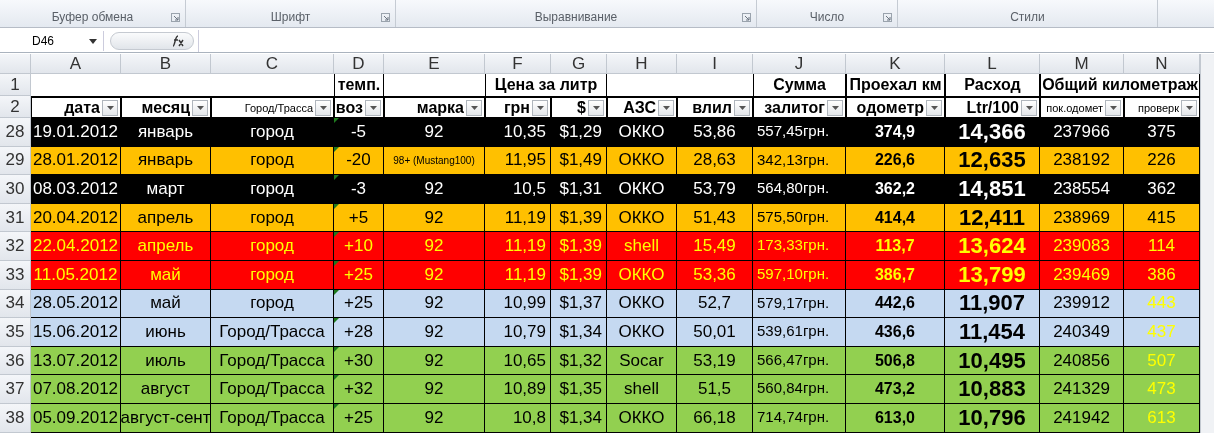 This screenshot has height=438, width=1214. Describe the element at coordinates (546, 85) in the screenshot. I see `header-cell: Цена за литр` at that location.